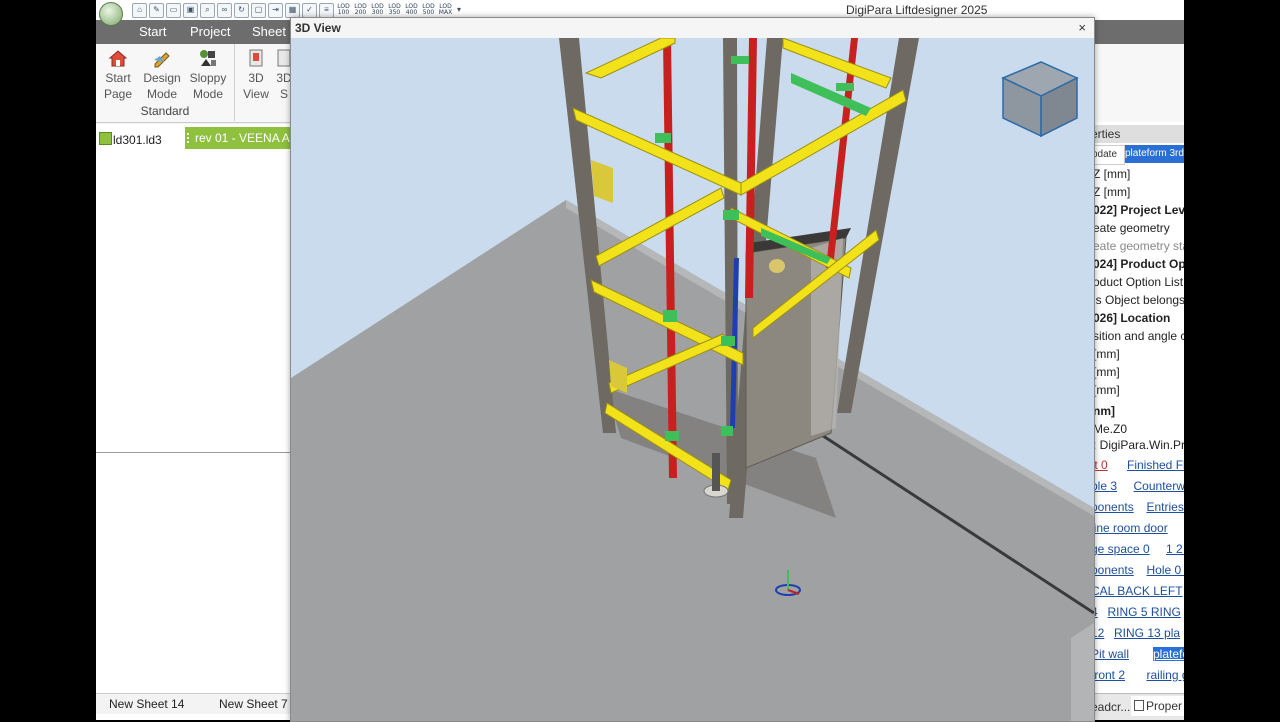 The image size is (1280, 722). I want to click on folder-open-icon: ▭, so click(173, 10).